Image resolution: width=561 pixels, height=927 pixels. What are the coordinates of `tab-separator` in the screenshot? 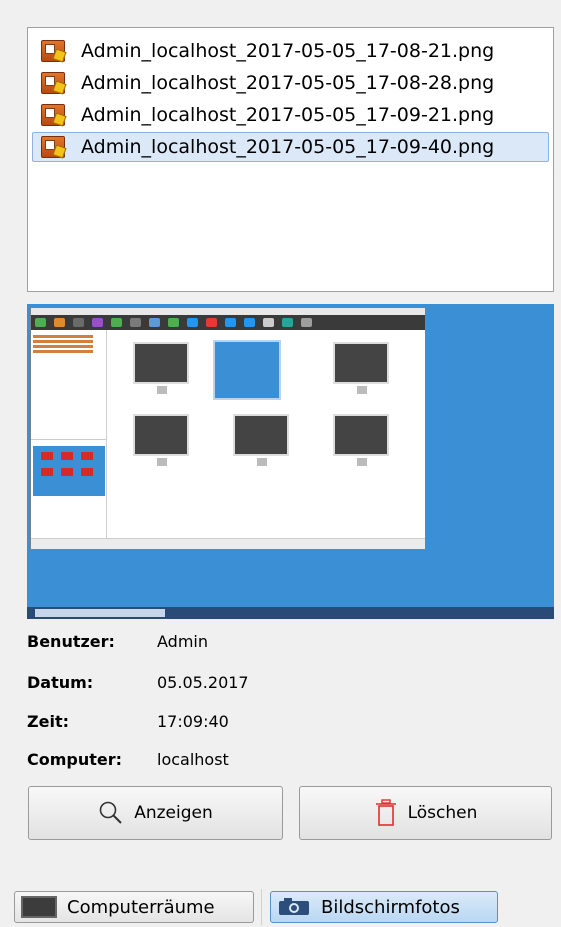 It's located at (261, 907).